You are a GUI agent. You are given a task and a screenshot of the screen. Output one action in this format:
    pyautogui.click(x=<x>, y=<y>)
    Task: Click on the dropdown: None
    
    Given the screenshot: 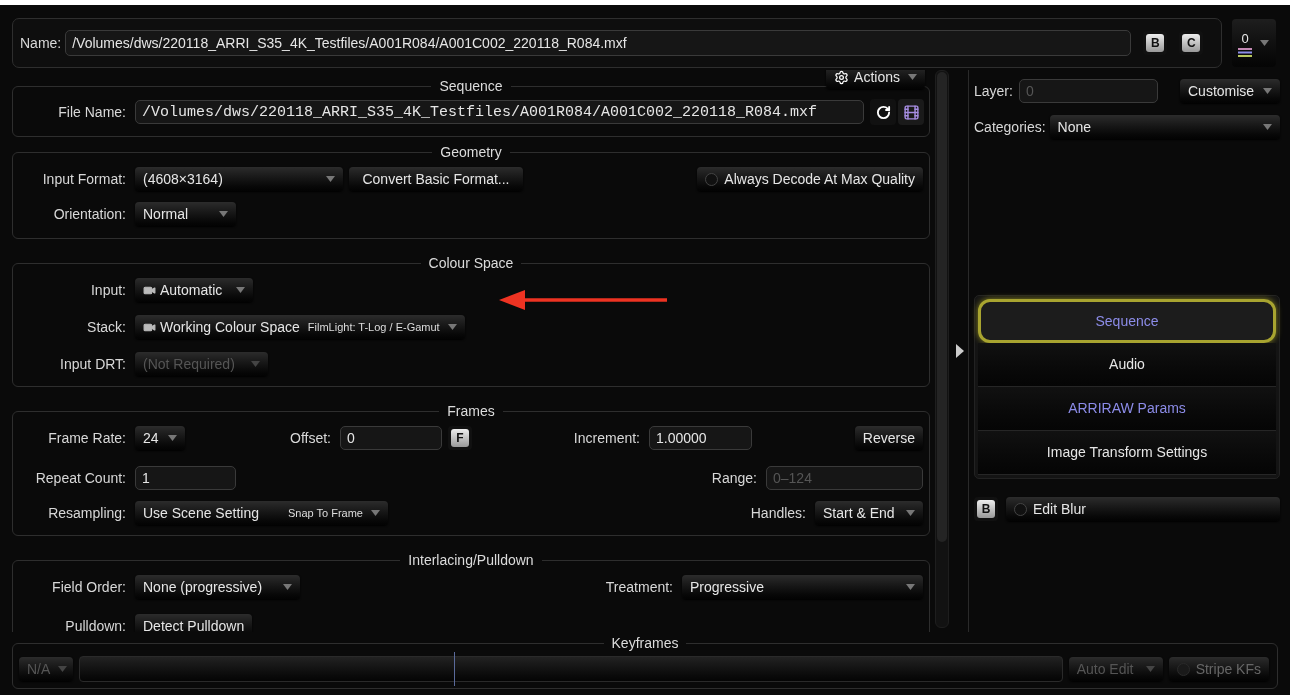 What is the action you would take?
    pyautogui.click(x=1164, y=127)
    